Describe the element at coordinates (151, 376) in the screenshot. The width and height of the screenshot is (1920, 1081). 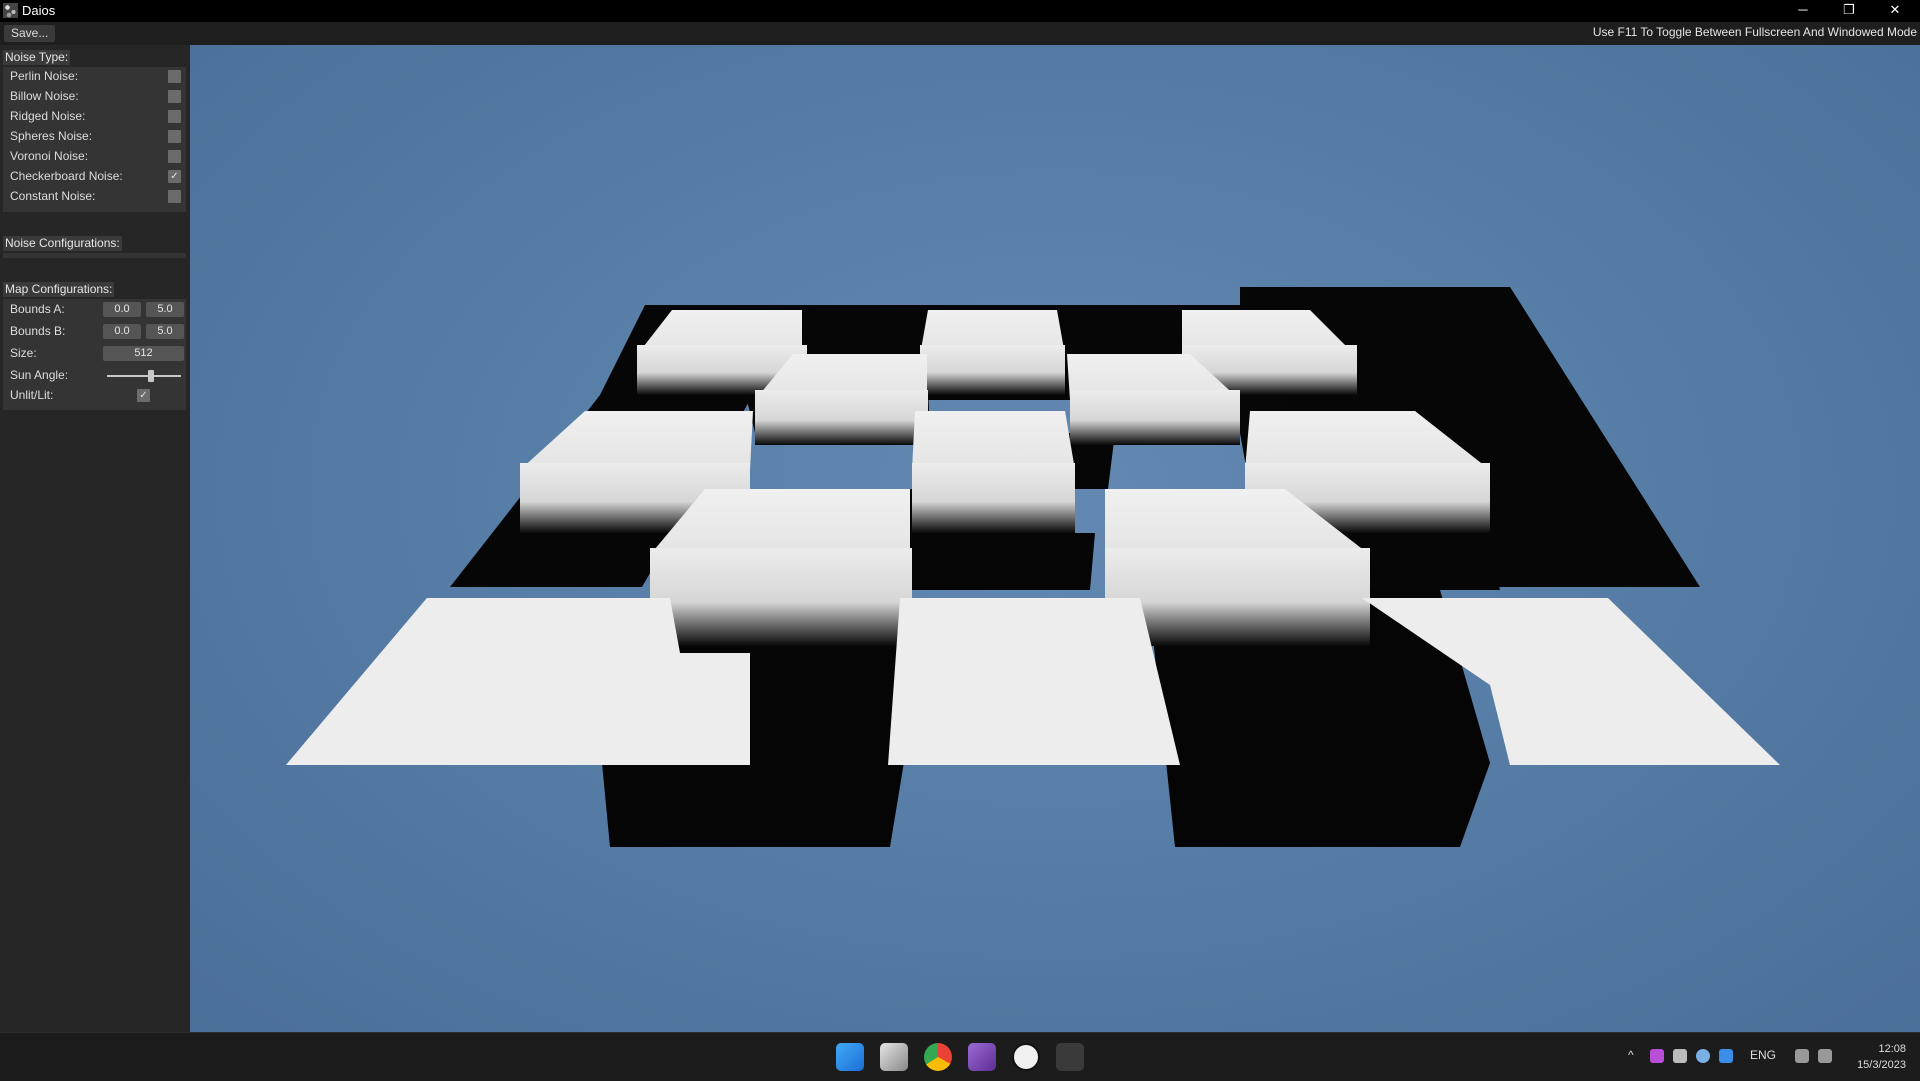
I see `sun-angle-slider-handle` at that location.